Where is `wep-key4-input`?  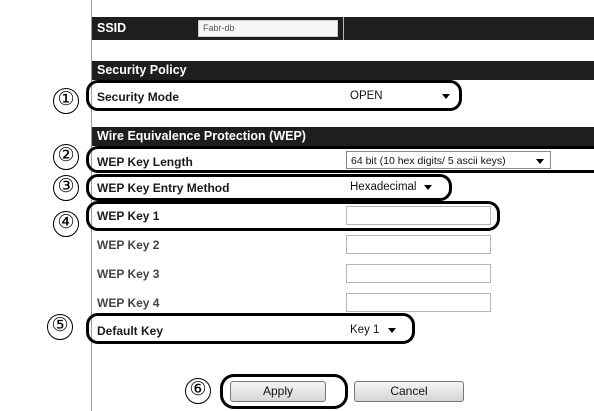 wep-key4-input is located at coordinates (418, 302).